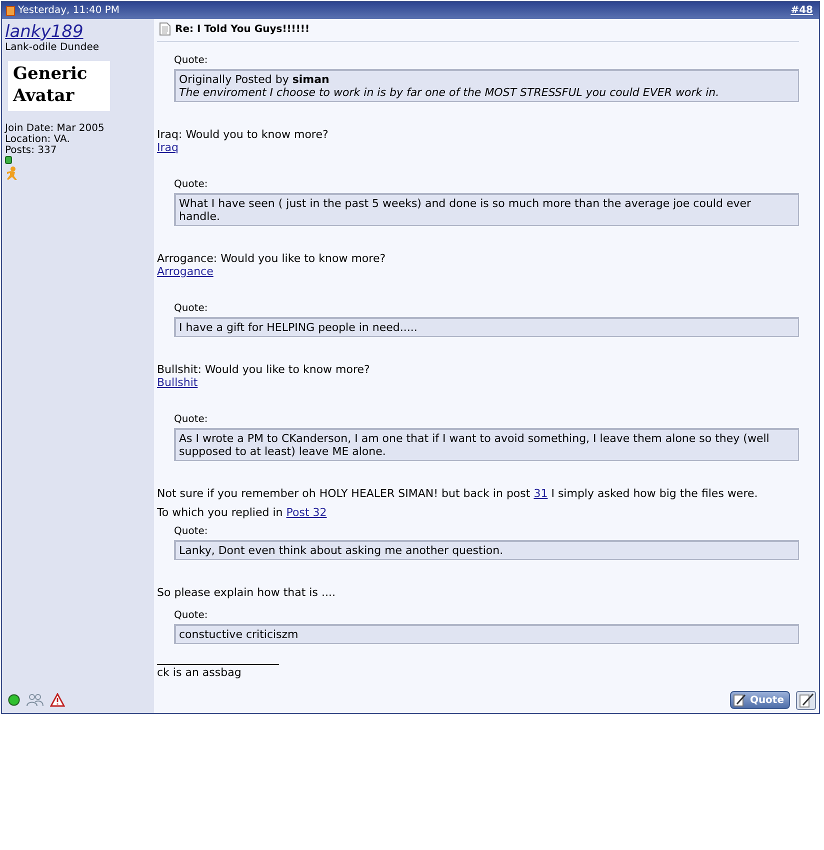 Image resolution: width=824 pixels, height=850 pixels. I want to click on text-link: Iraq, so click(167, 147).